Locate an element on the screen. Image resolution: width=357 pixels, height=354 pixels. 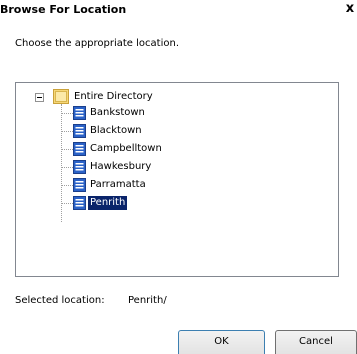
tree-node-label: Bankstown is located at coordinates (117, 113).